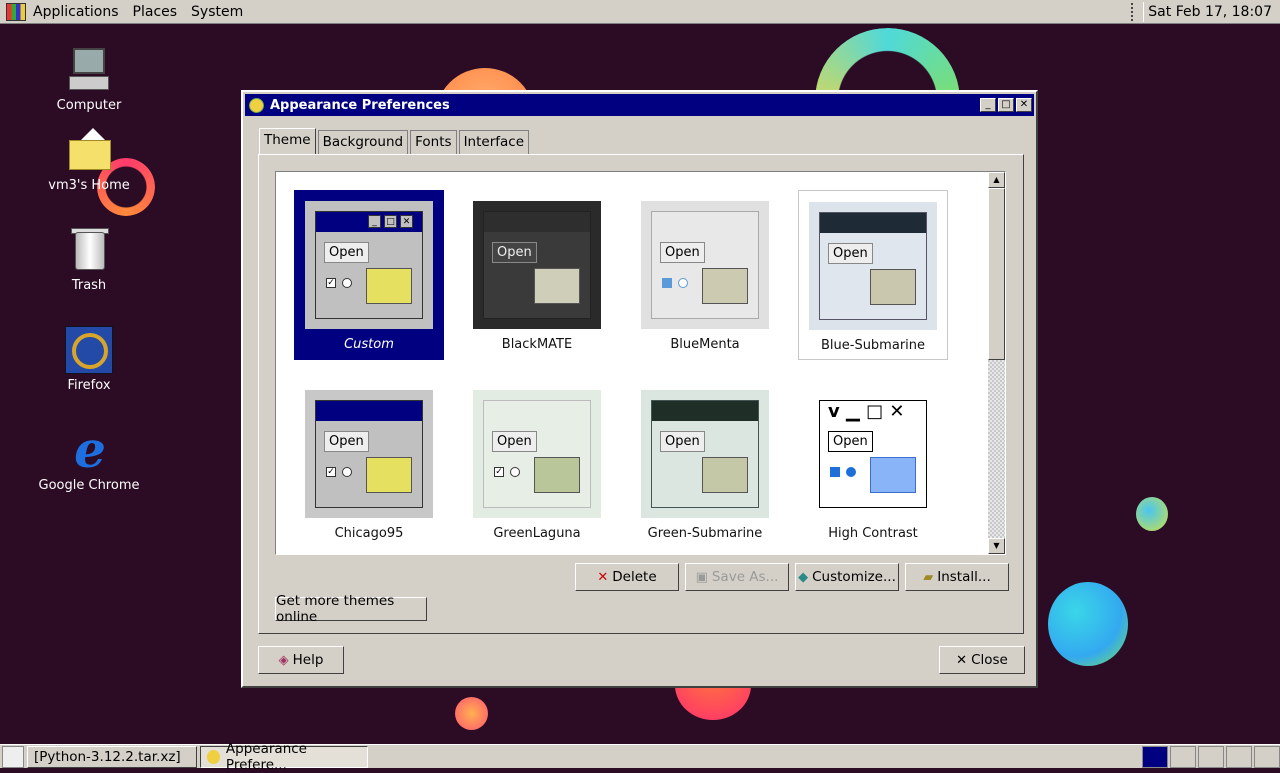 The width and height of the screenshot is (1280, 773). What do you see at coordinates (89, 70) in the screenshot?
I see `computer-icon` at bounding box center [89, 70].